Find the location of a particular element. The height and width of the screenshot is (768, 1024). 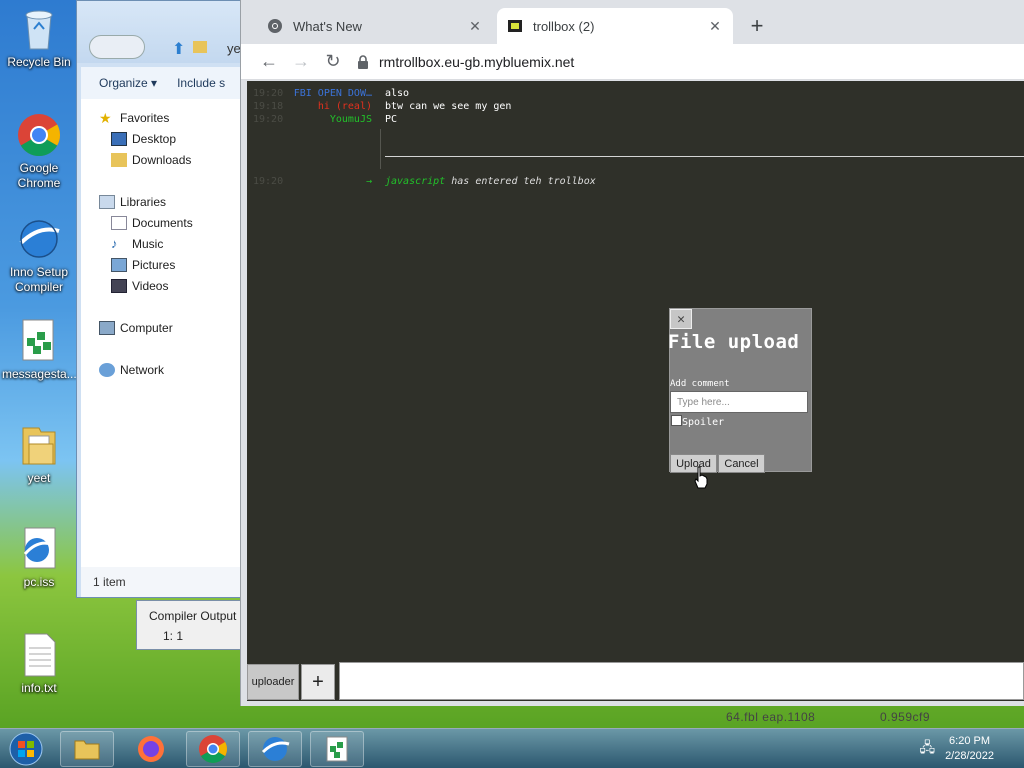

organize-button: Organize ▾ is located at coordinates (128, 83).